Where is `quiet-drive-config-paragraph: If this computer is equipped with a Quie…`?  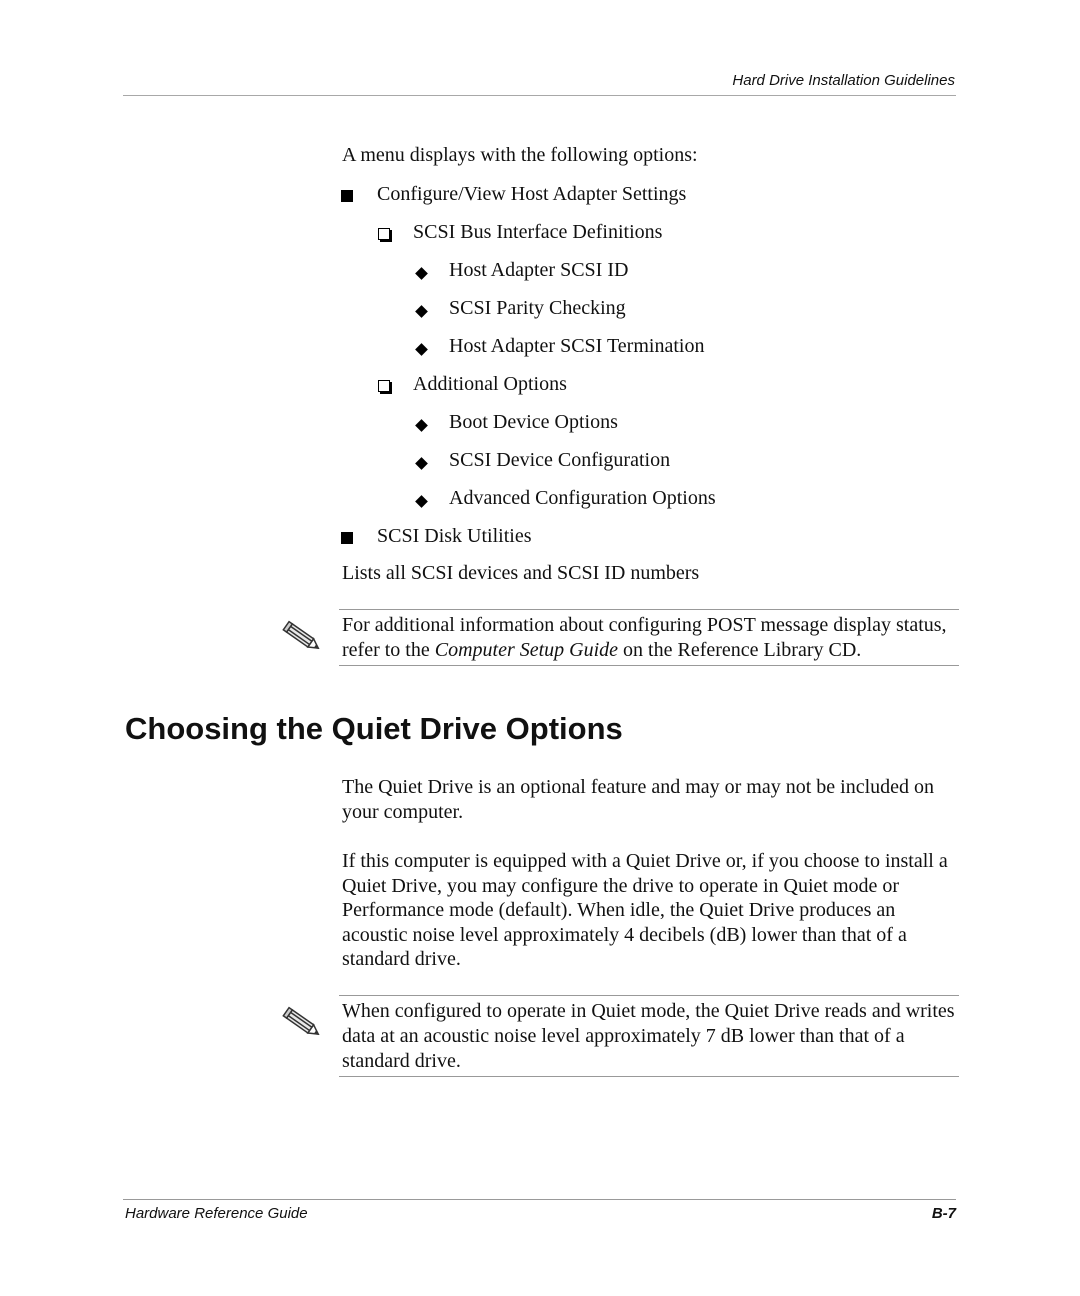 quiet-drive-config-paragraph: If this computer is equipped with a Quie… is located at coordinates (645, 910).